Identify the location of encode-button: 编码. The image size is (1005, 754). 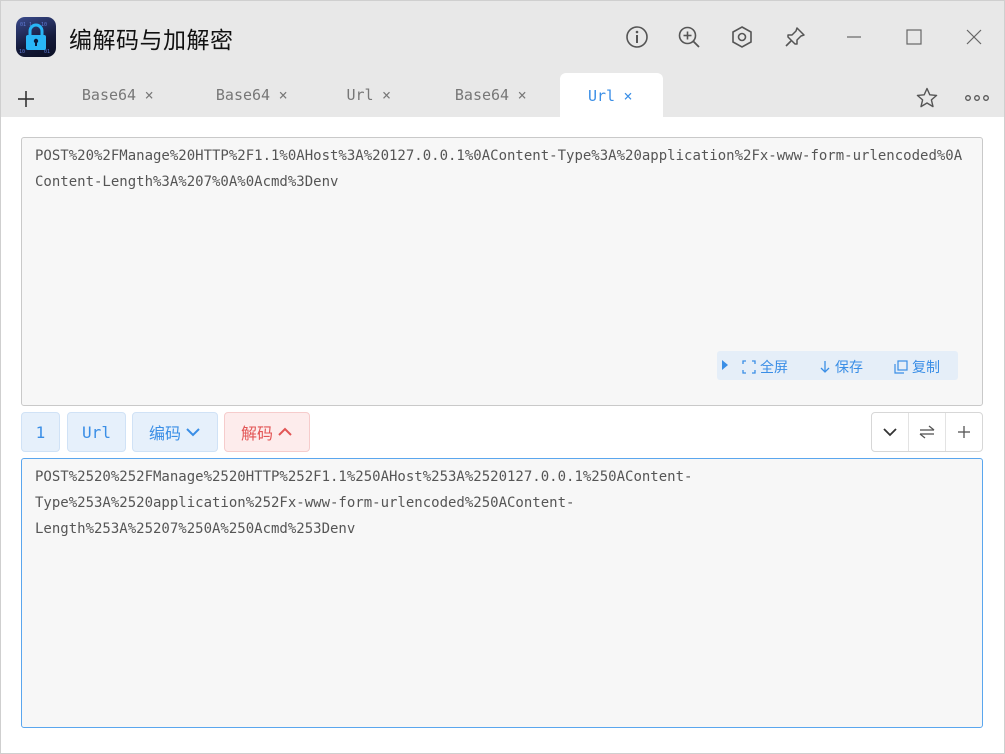
(175, 432).